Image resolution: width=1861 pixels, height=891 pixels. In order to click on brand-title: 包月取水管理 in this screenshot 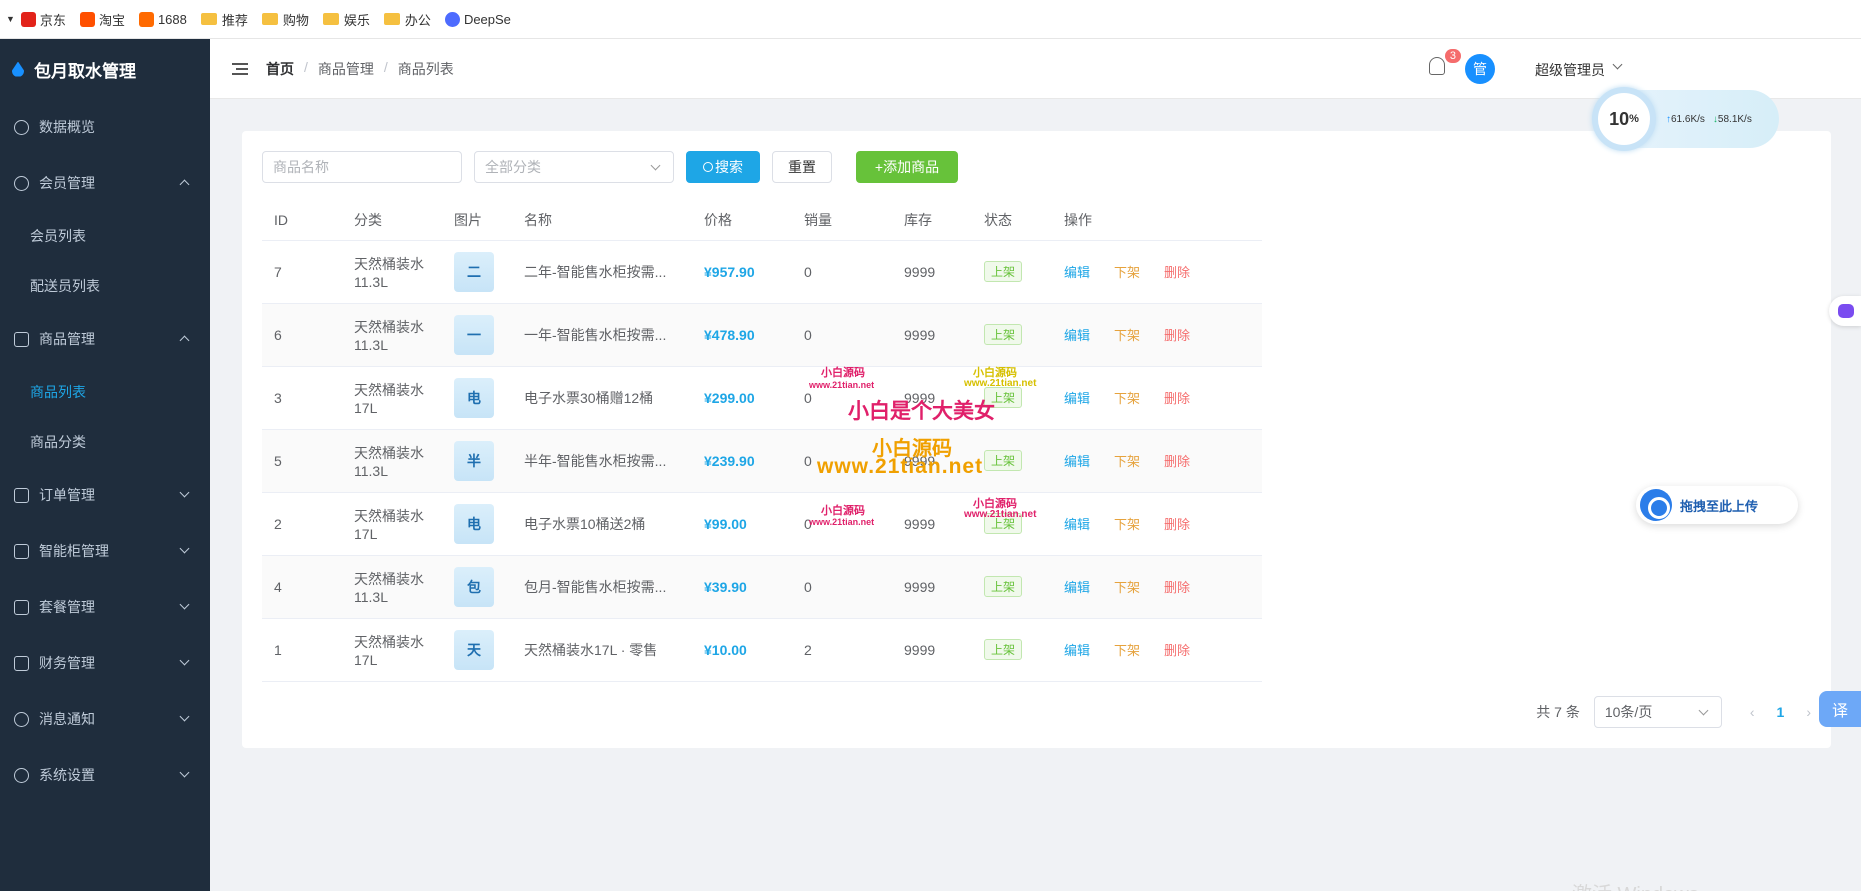, I will do `click(85, 71)`.